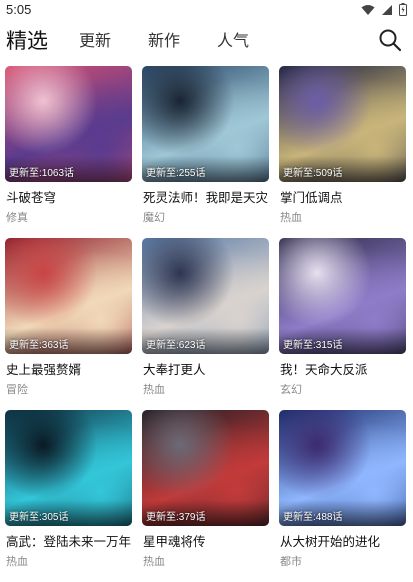 This screenshot has height=582, width=413. I want to click on comic-cover: 更新至:623话, so click(205, 296).